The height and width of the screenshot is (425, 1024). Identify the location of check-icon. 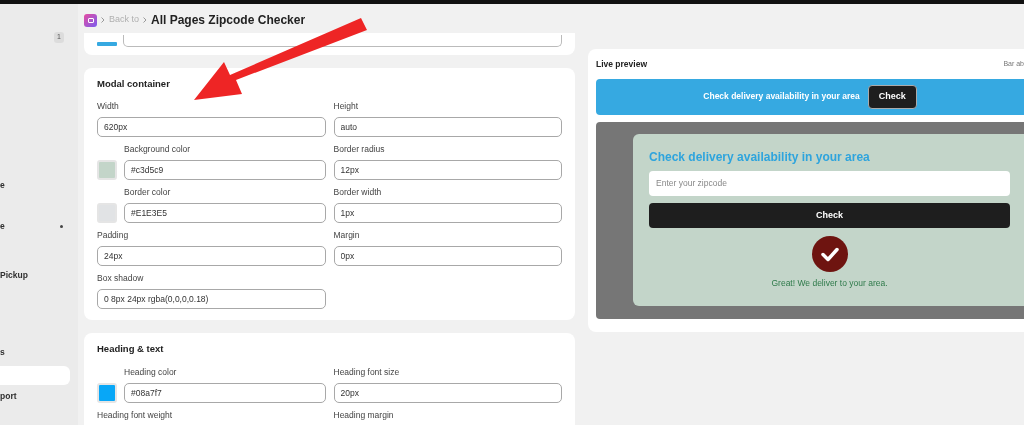
(829, 253).